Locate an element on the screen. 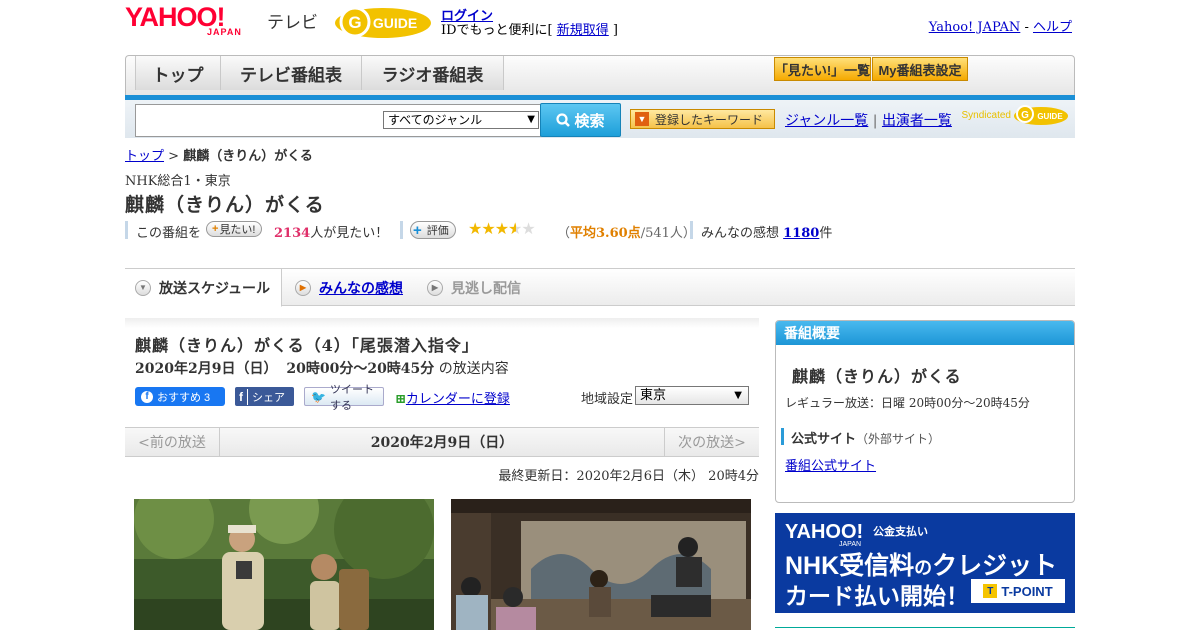 Image resolution: width=1200 pixels, height=630 pixels. mitai-button-label: 見たい! is located at coordinates (237, 230).